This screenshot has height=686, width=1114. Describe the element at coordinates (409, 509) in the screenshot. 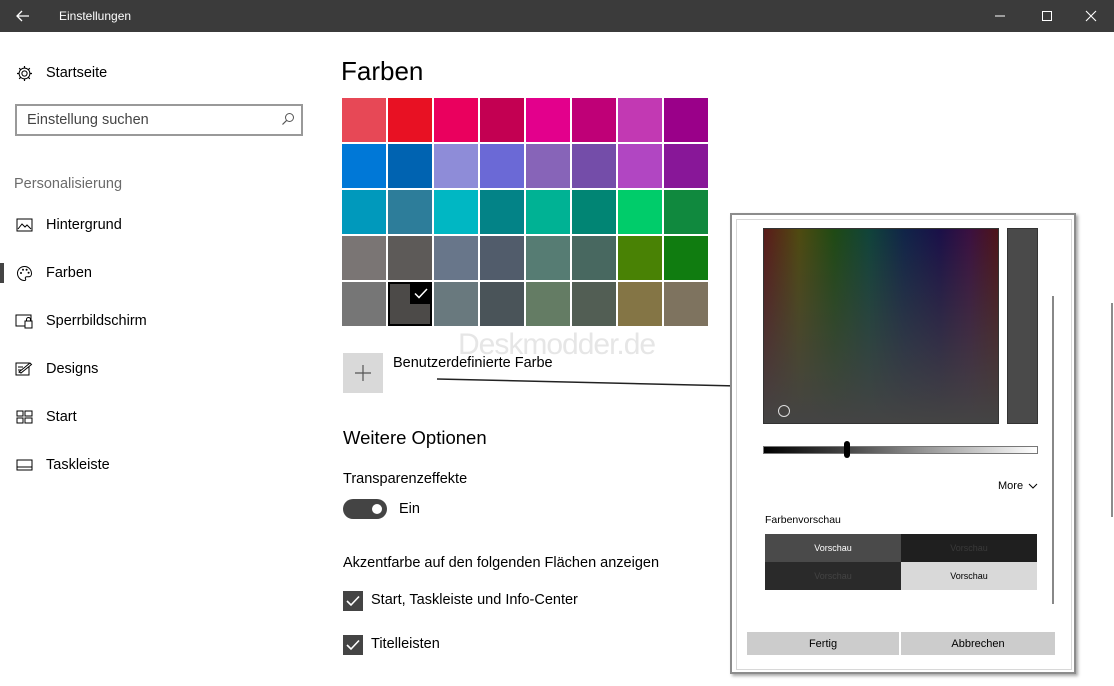

I see `transparency-state: Ein` at that location.